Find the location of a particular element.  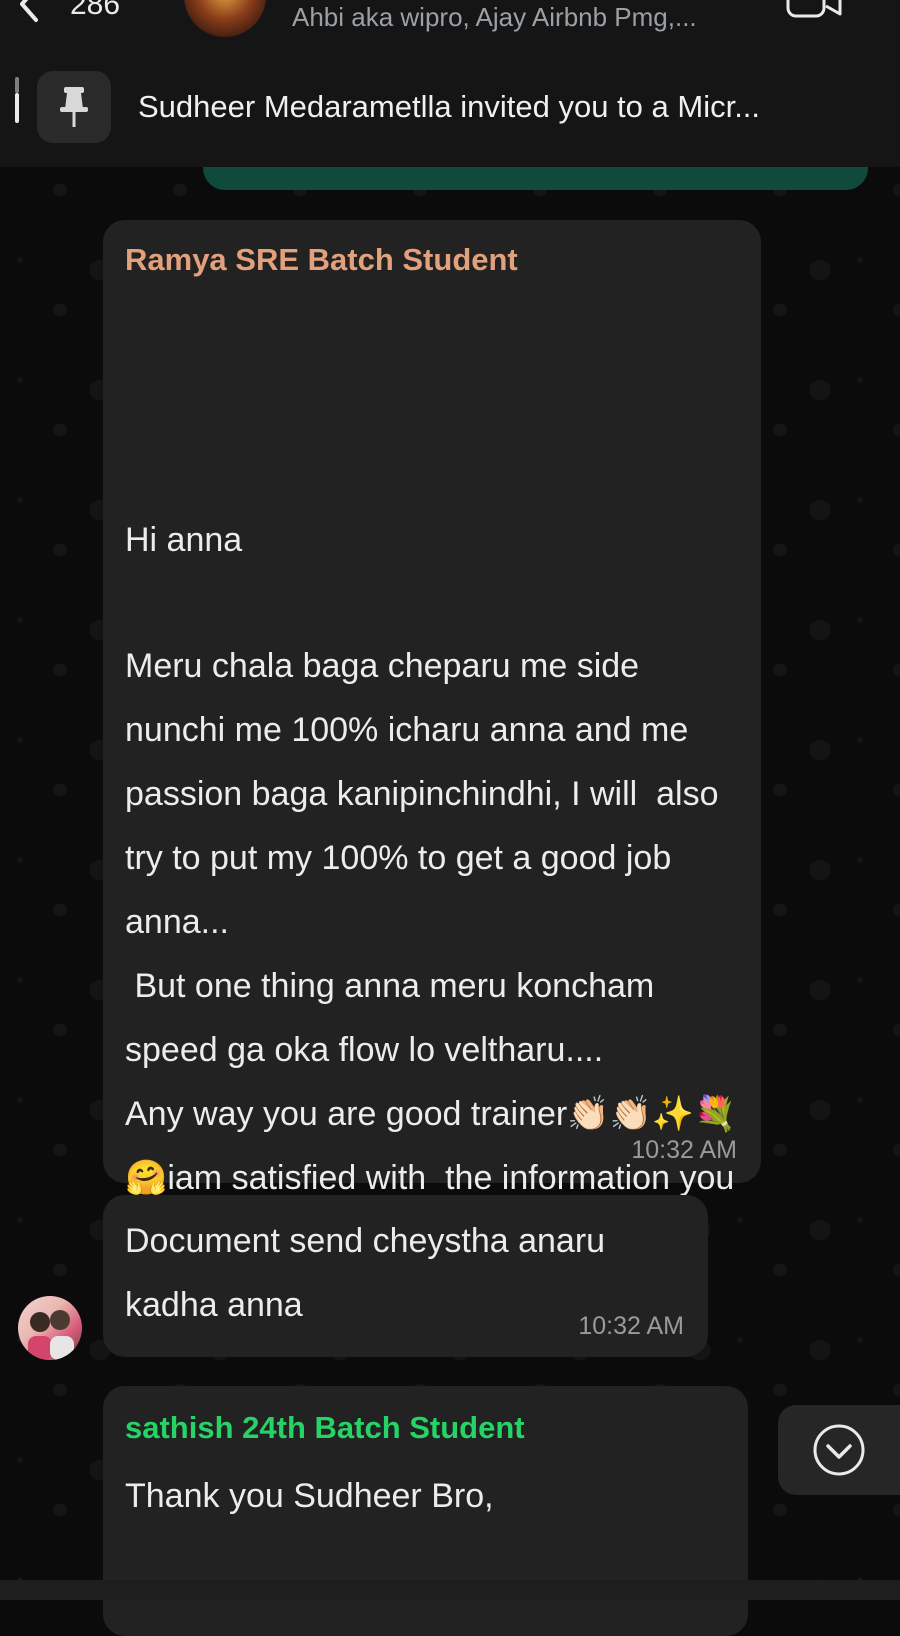

group-avatar is located at coordinates (225, 18).